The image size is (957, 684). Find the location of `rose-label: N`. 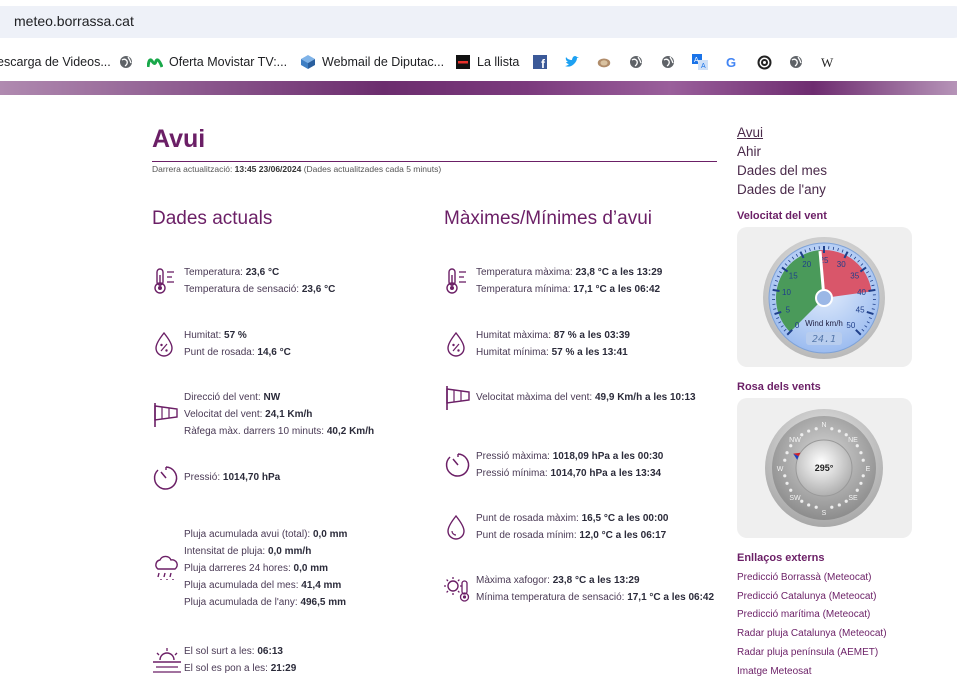

rose-label: N is located at coordinates (823, 425).